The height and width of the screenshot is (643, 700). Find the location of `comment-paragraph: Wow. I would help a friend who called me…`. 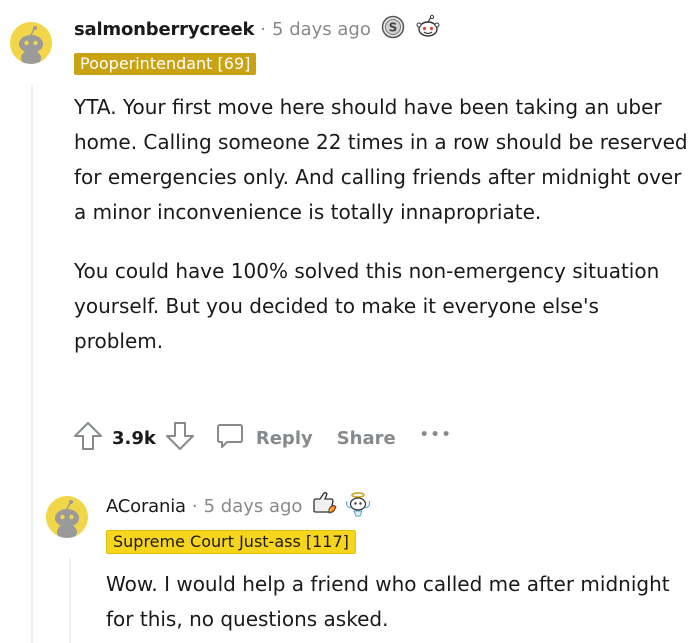

comment-paragraph: Wow. I would help a friend who called me… is located at coordinates (388, 601).